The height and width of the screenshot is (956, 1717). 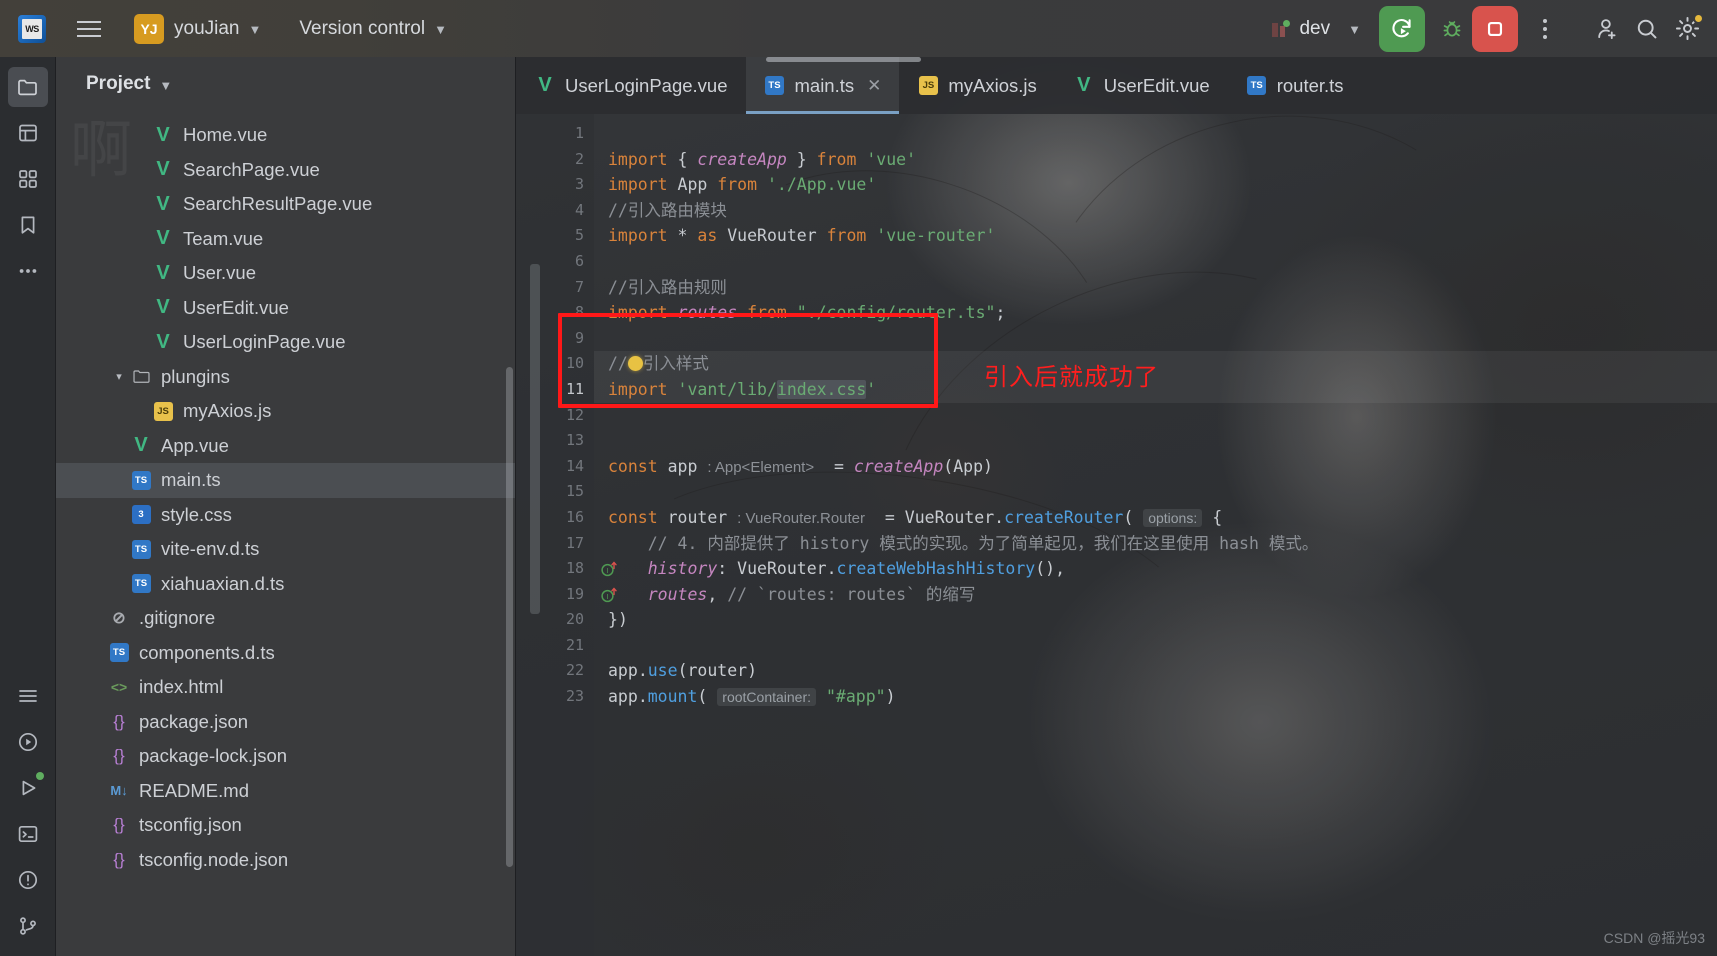 I want to click on tab-userloginpage-vue: V UserLoginPage.vue, so click(x=631, y=85).